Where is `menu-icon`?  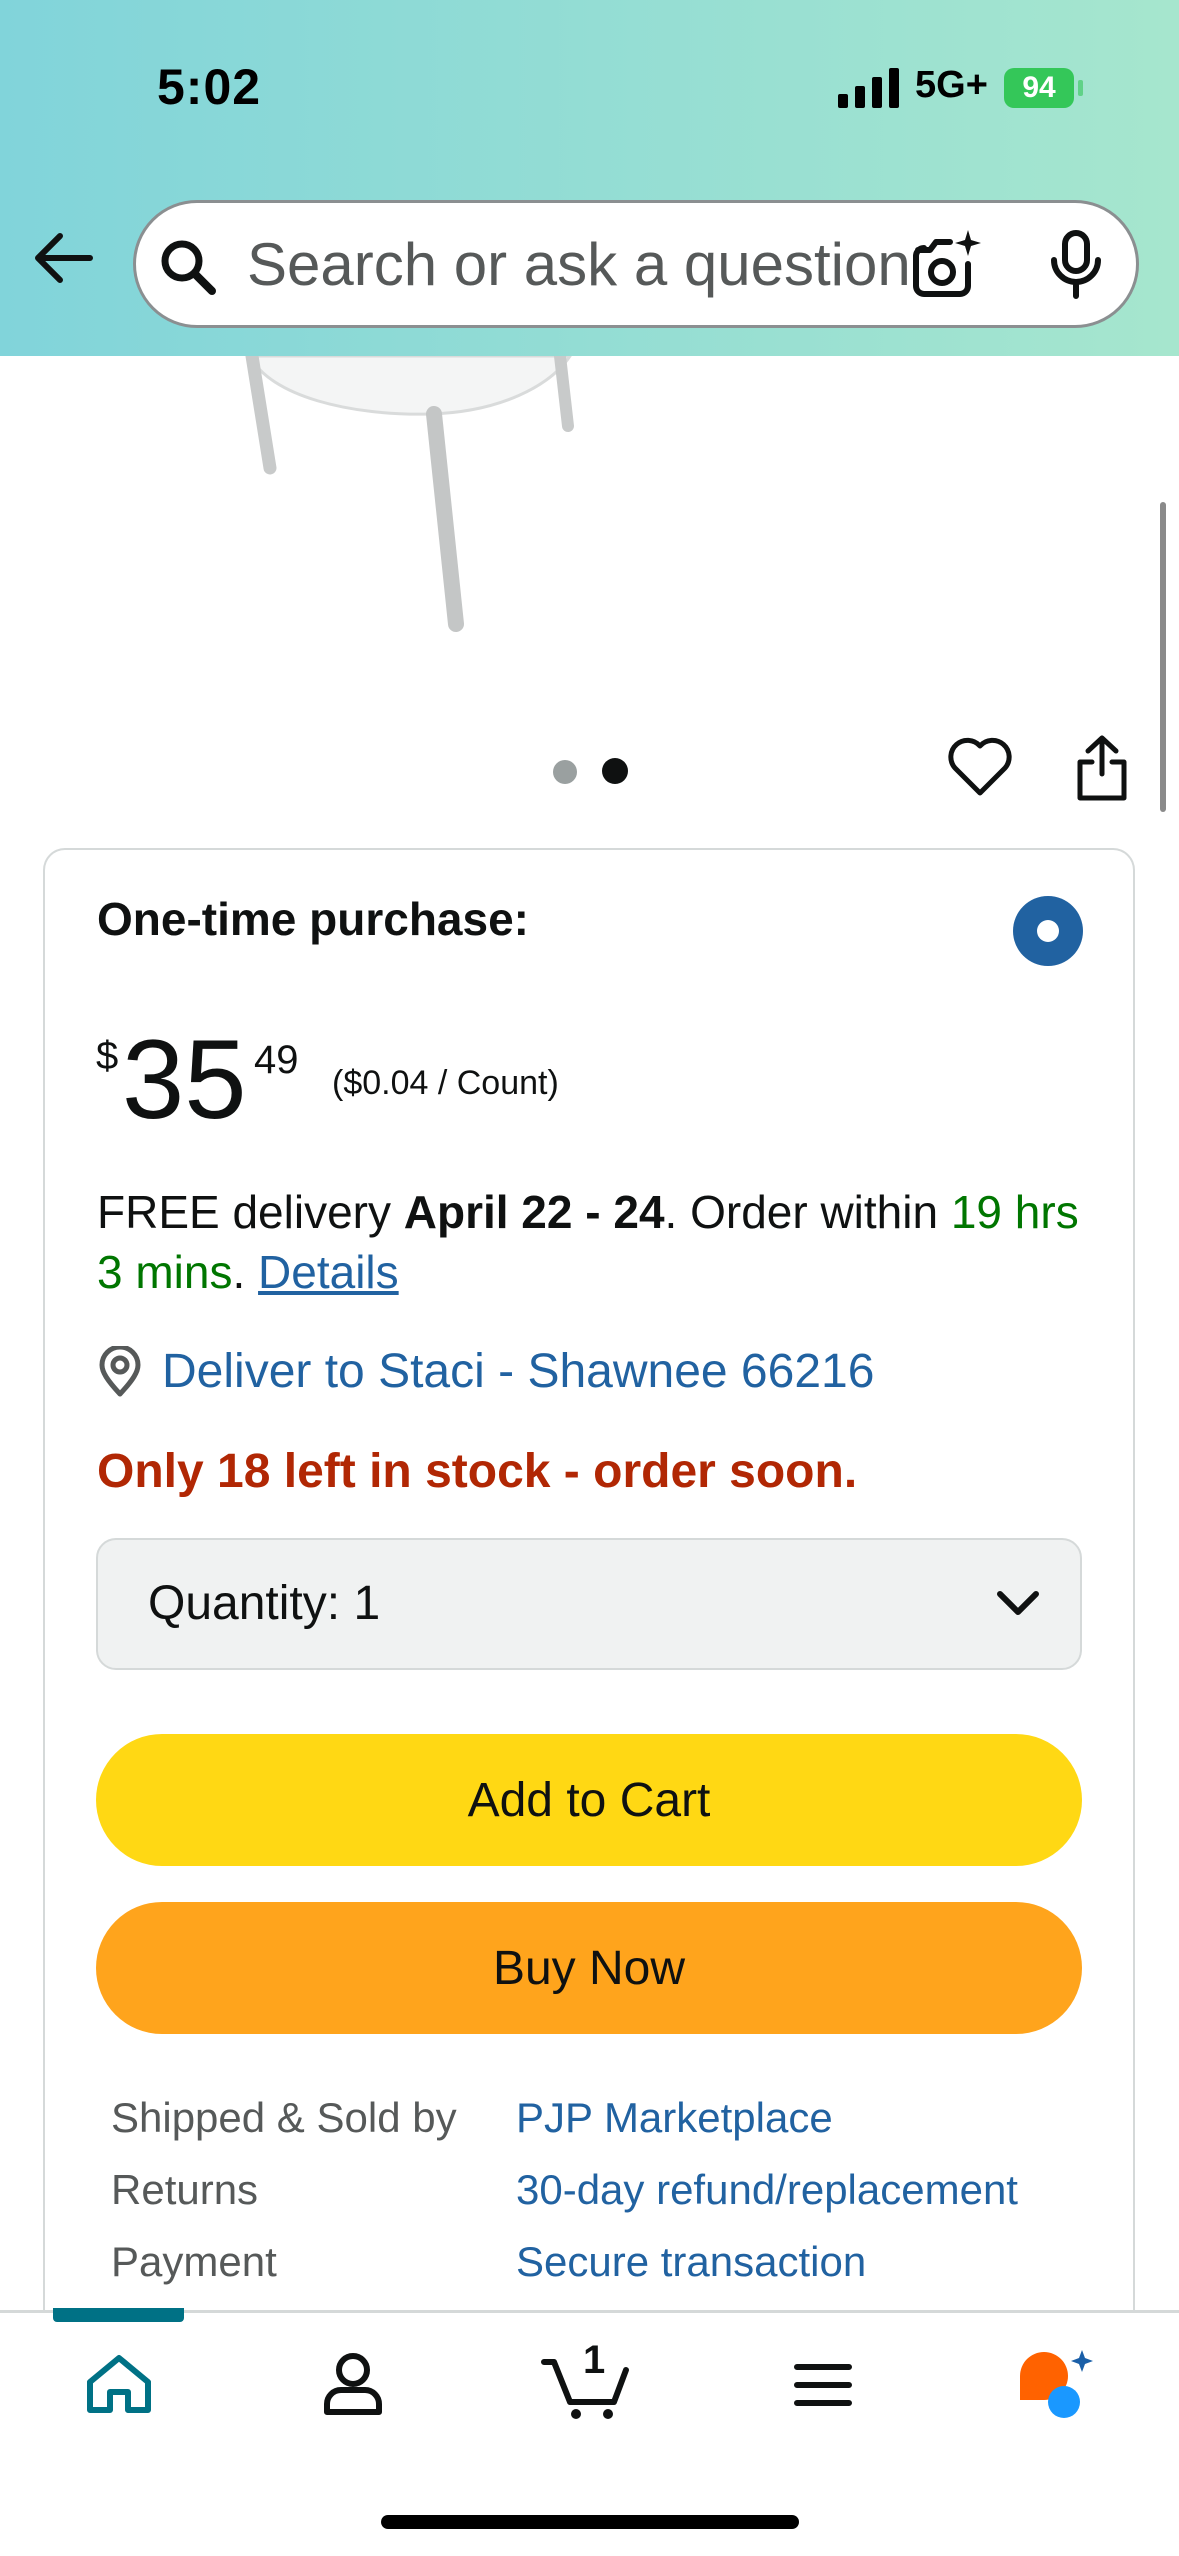 menu-icon is located at coordinates (823, 2385).